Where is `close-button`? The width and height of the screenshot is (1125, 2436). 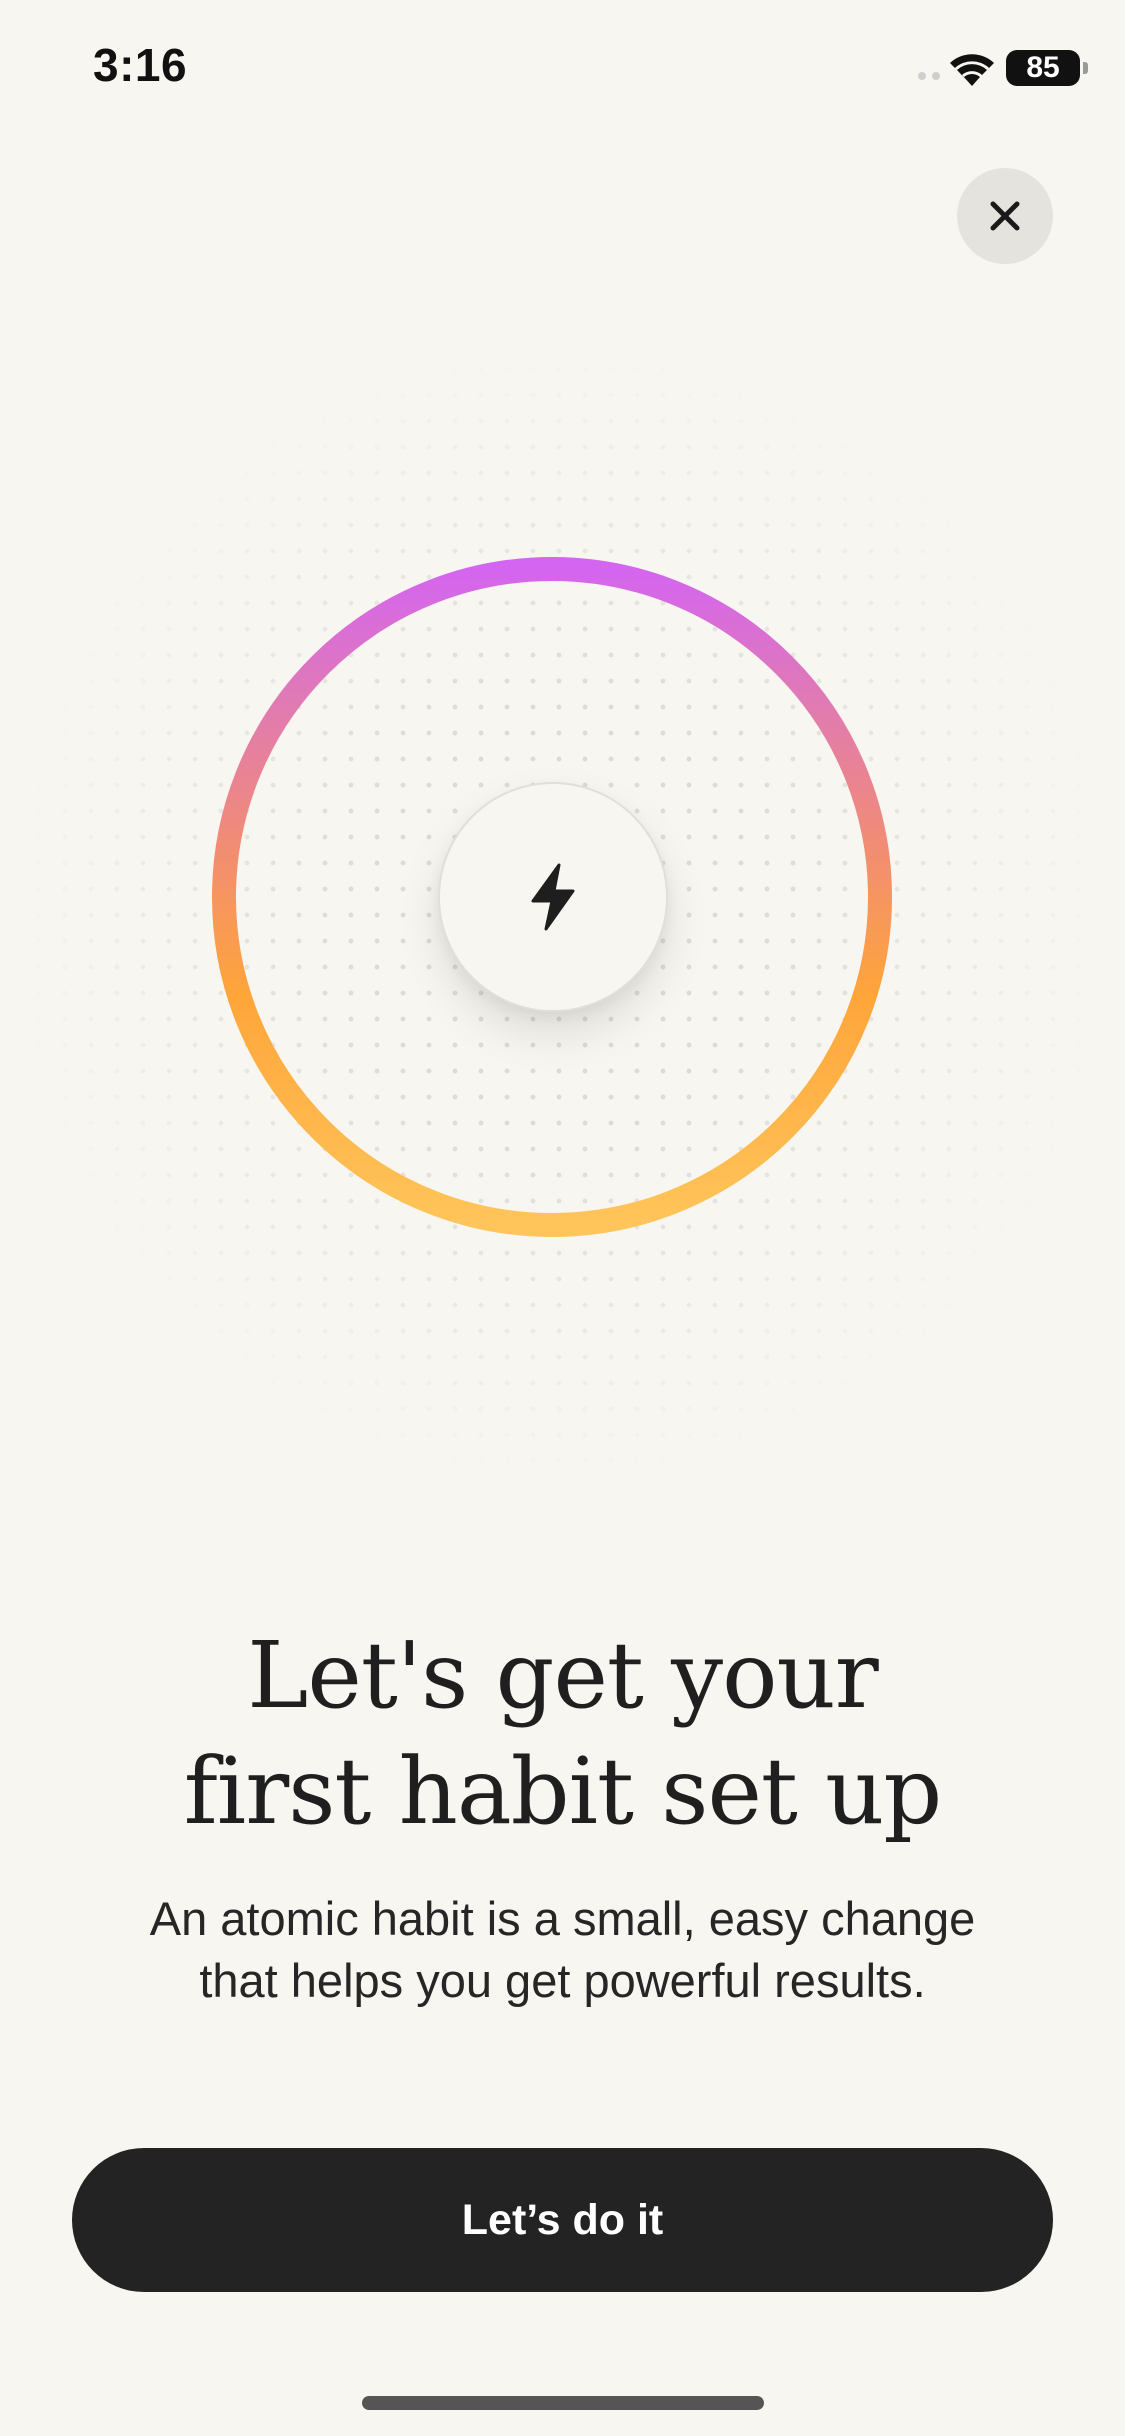 close-button is located at coordinates (1005, 216).